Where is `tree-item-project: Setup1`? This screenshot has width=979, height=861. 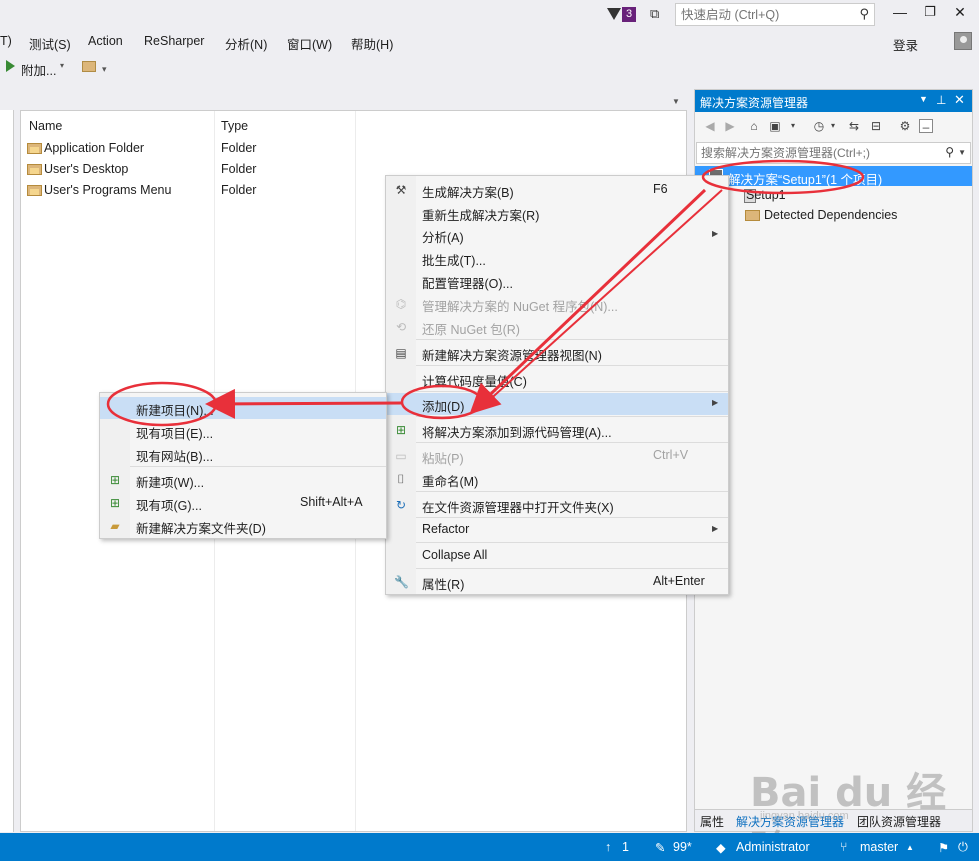 tree-item-project: Setup1 is located at coordinates (833, 196).